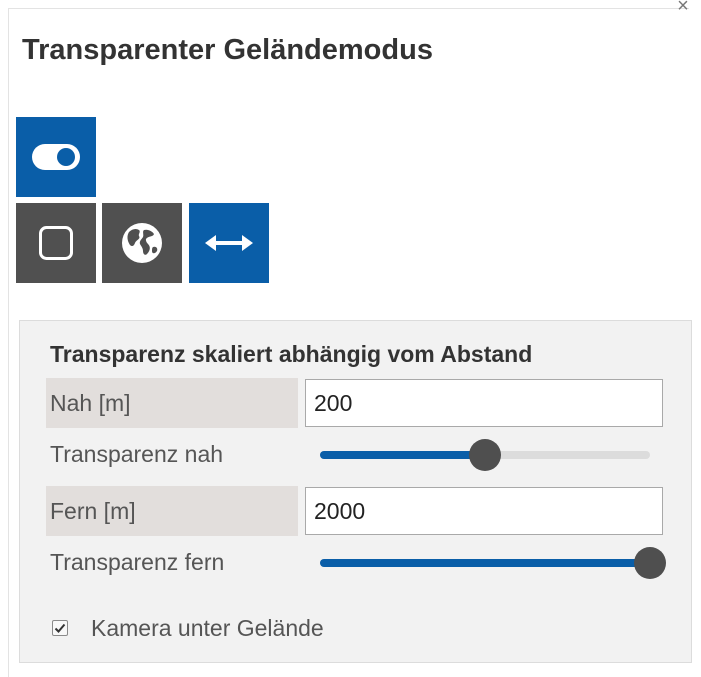  I want to click on mode-button-distance, so click(229, 243).